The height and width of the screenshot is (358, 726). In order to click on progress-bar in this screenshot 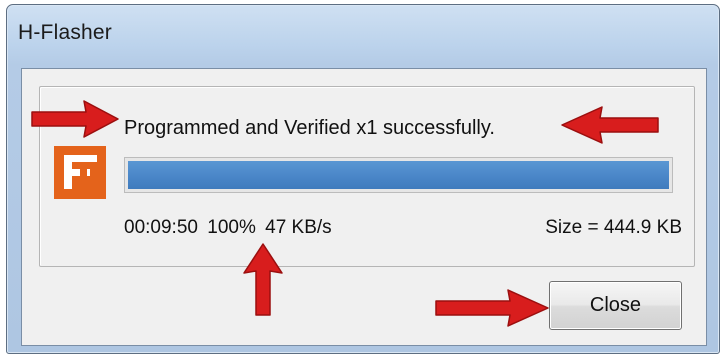, I will do `click(398, 175)`.